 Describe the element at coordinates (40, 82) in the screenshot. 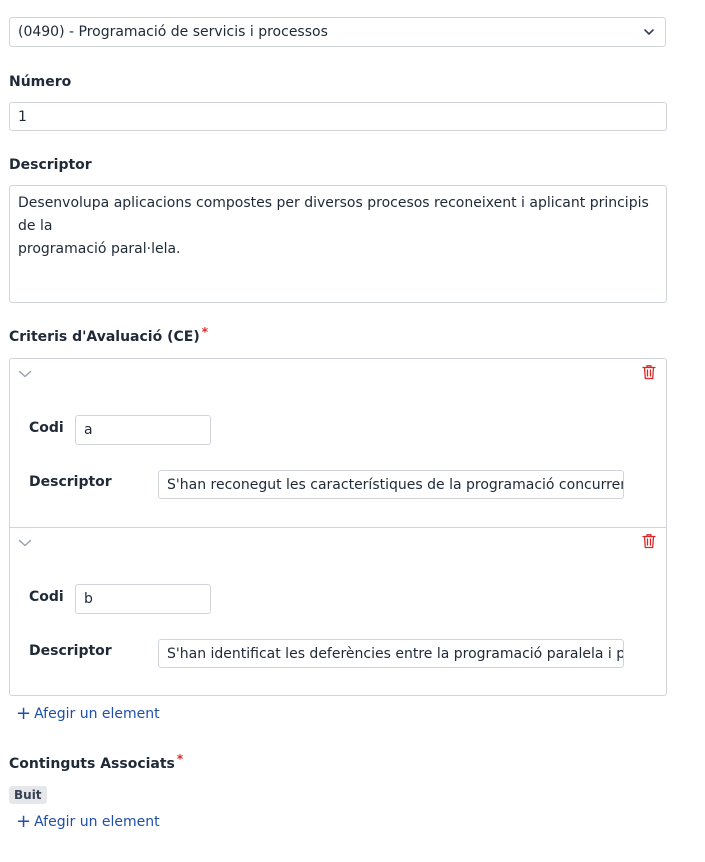

I see `numero-label: Número` at that location.